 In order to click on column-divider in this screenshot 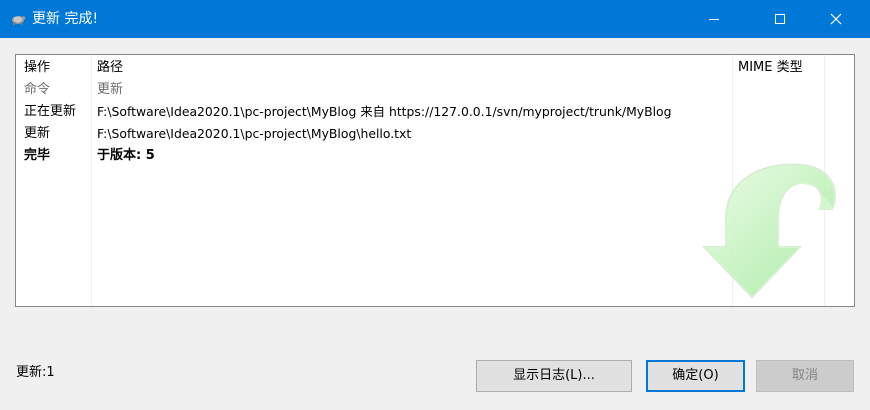, I will do `click(91, 180)`.